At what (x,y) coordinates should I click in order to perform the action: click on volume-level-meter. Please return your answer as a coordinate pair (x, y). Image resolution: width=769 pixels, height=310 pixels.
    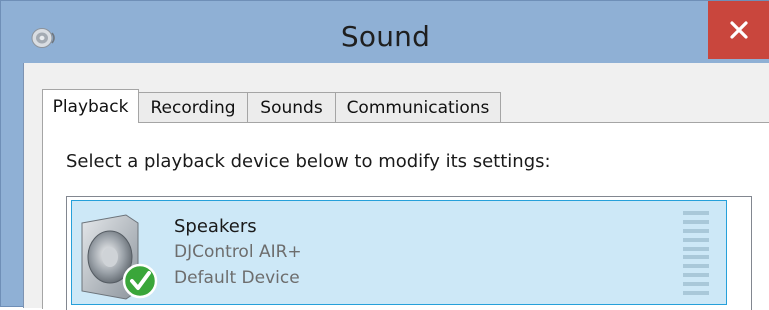
    Looking at the image, I should click on (696, 253).